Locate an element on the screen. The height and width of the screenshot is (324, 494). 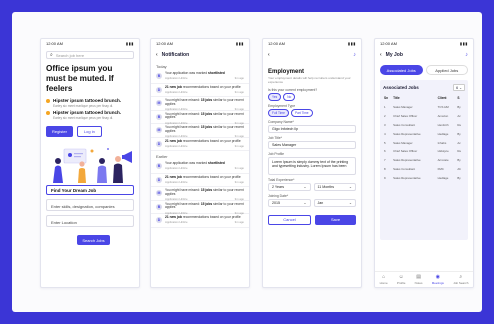
profile-icon: ☺ is located at coordinates (401, 277).